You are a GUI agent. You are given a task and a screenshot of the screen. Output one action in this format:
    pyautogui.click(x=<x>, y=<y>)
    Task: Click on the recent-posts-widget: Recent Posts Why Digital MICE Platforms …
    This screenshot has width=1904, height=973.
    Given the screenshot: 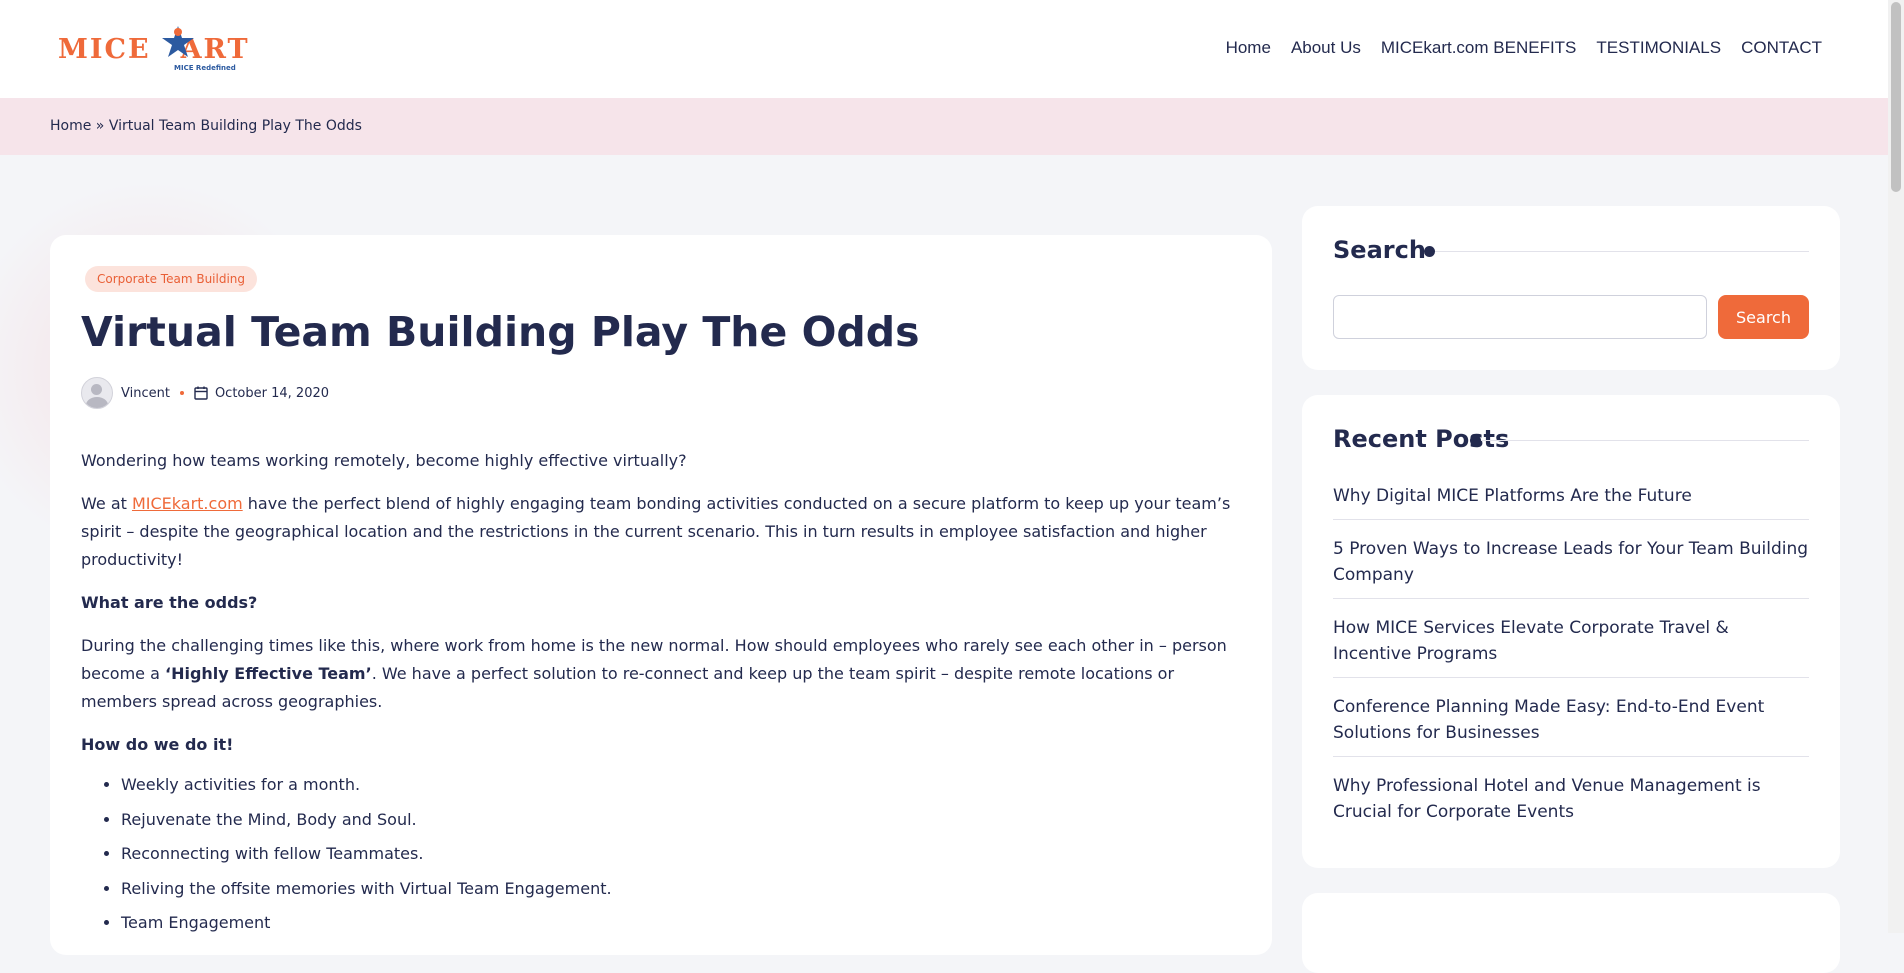 What is the action you would take?
    pyautogui.click(x=1571, y=631)
    